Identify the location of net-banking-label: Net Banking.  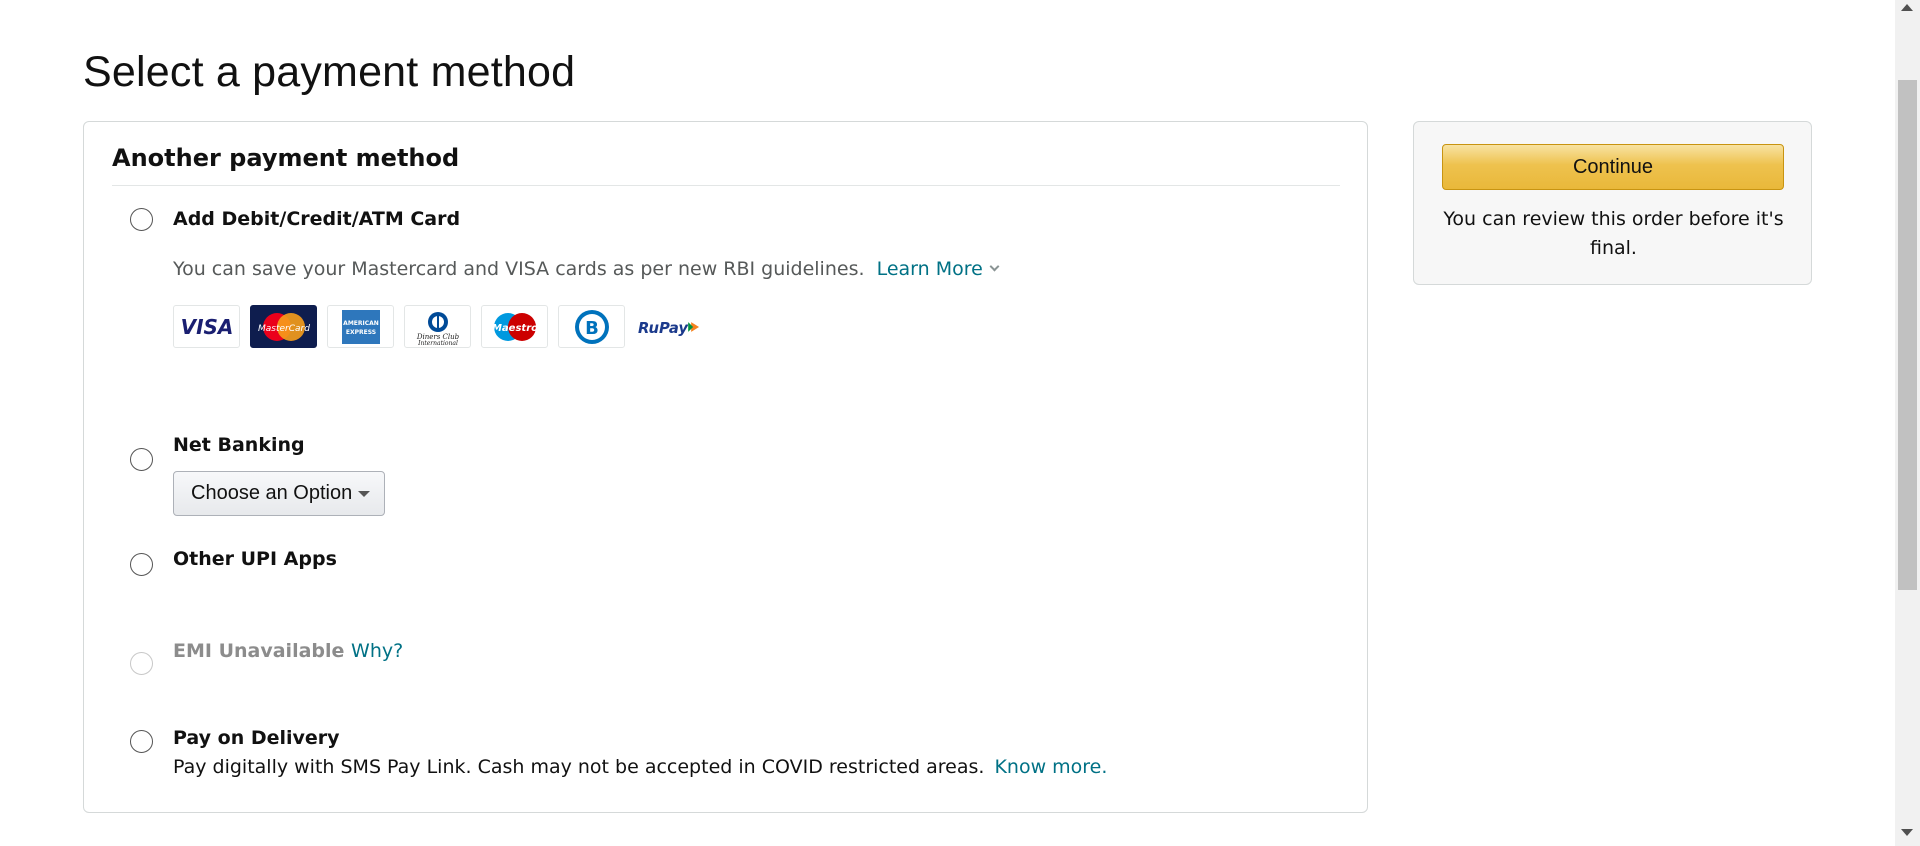
(239, 445).